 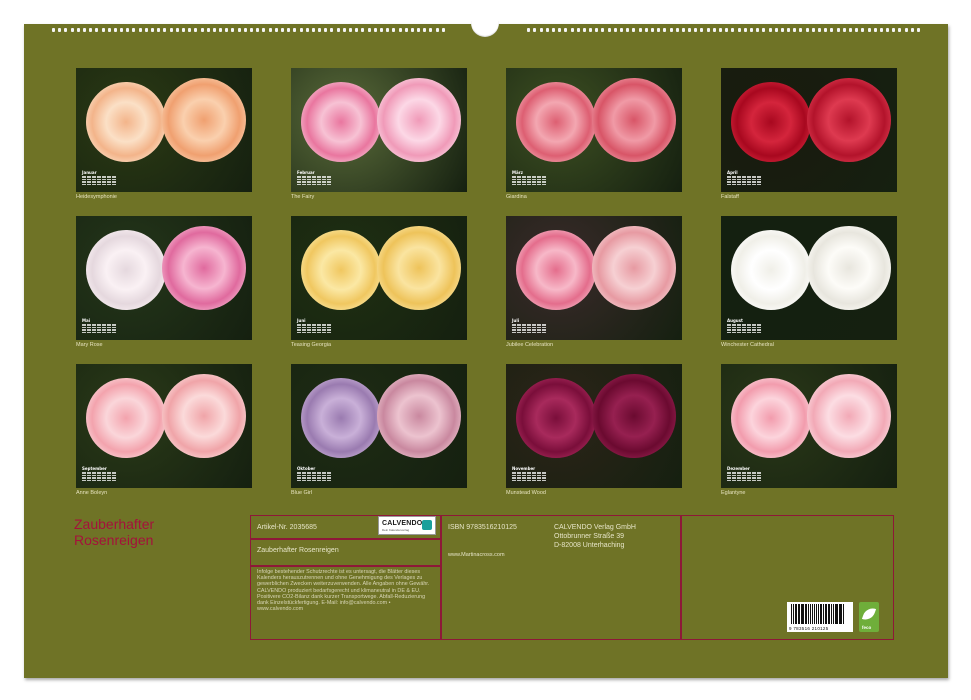 I want to click on month-name: September, so click(x=94, y=468).